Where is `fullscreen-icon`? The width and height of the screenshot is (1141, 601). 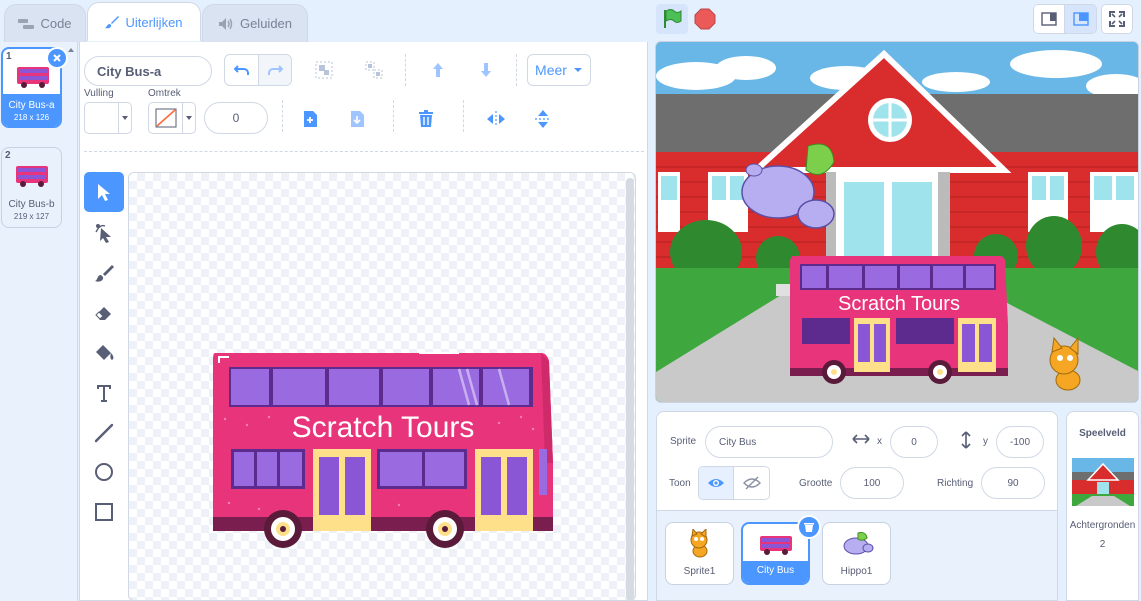
fullscreen-icon is located at coordinates (1117, 19).